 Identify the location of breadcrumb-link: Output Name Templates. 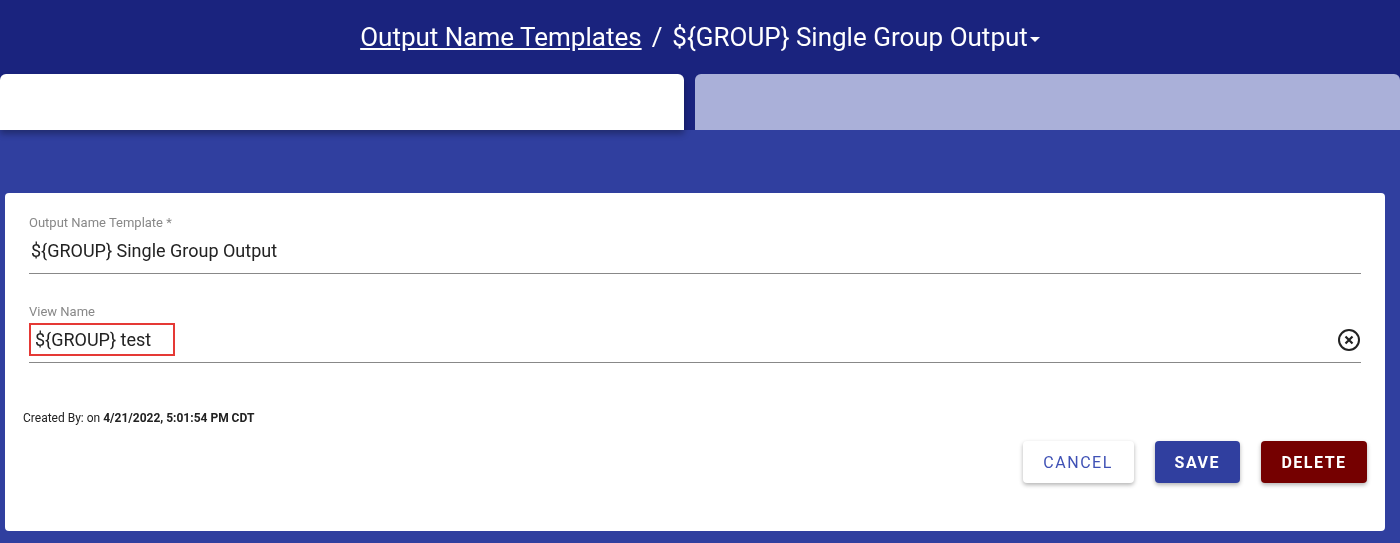
(501, 37).